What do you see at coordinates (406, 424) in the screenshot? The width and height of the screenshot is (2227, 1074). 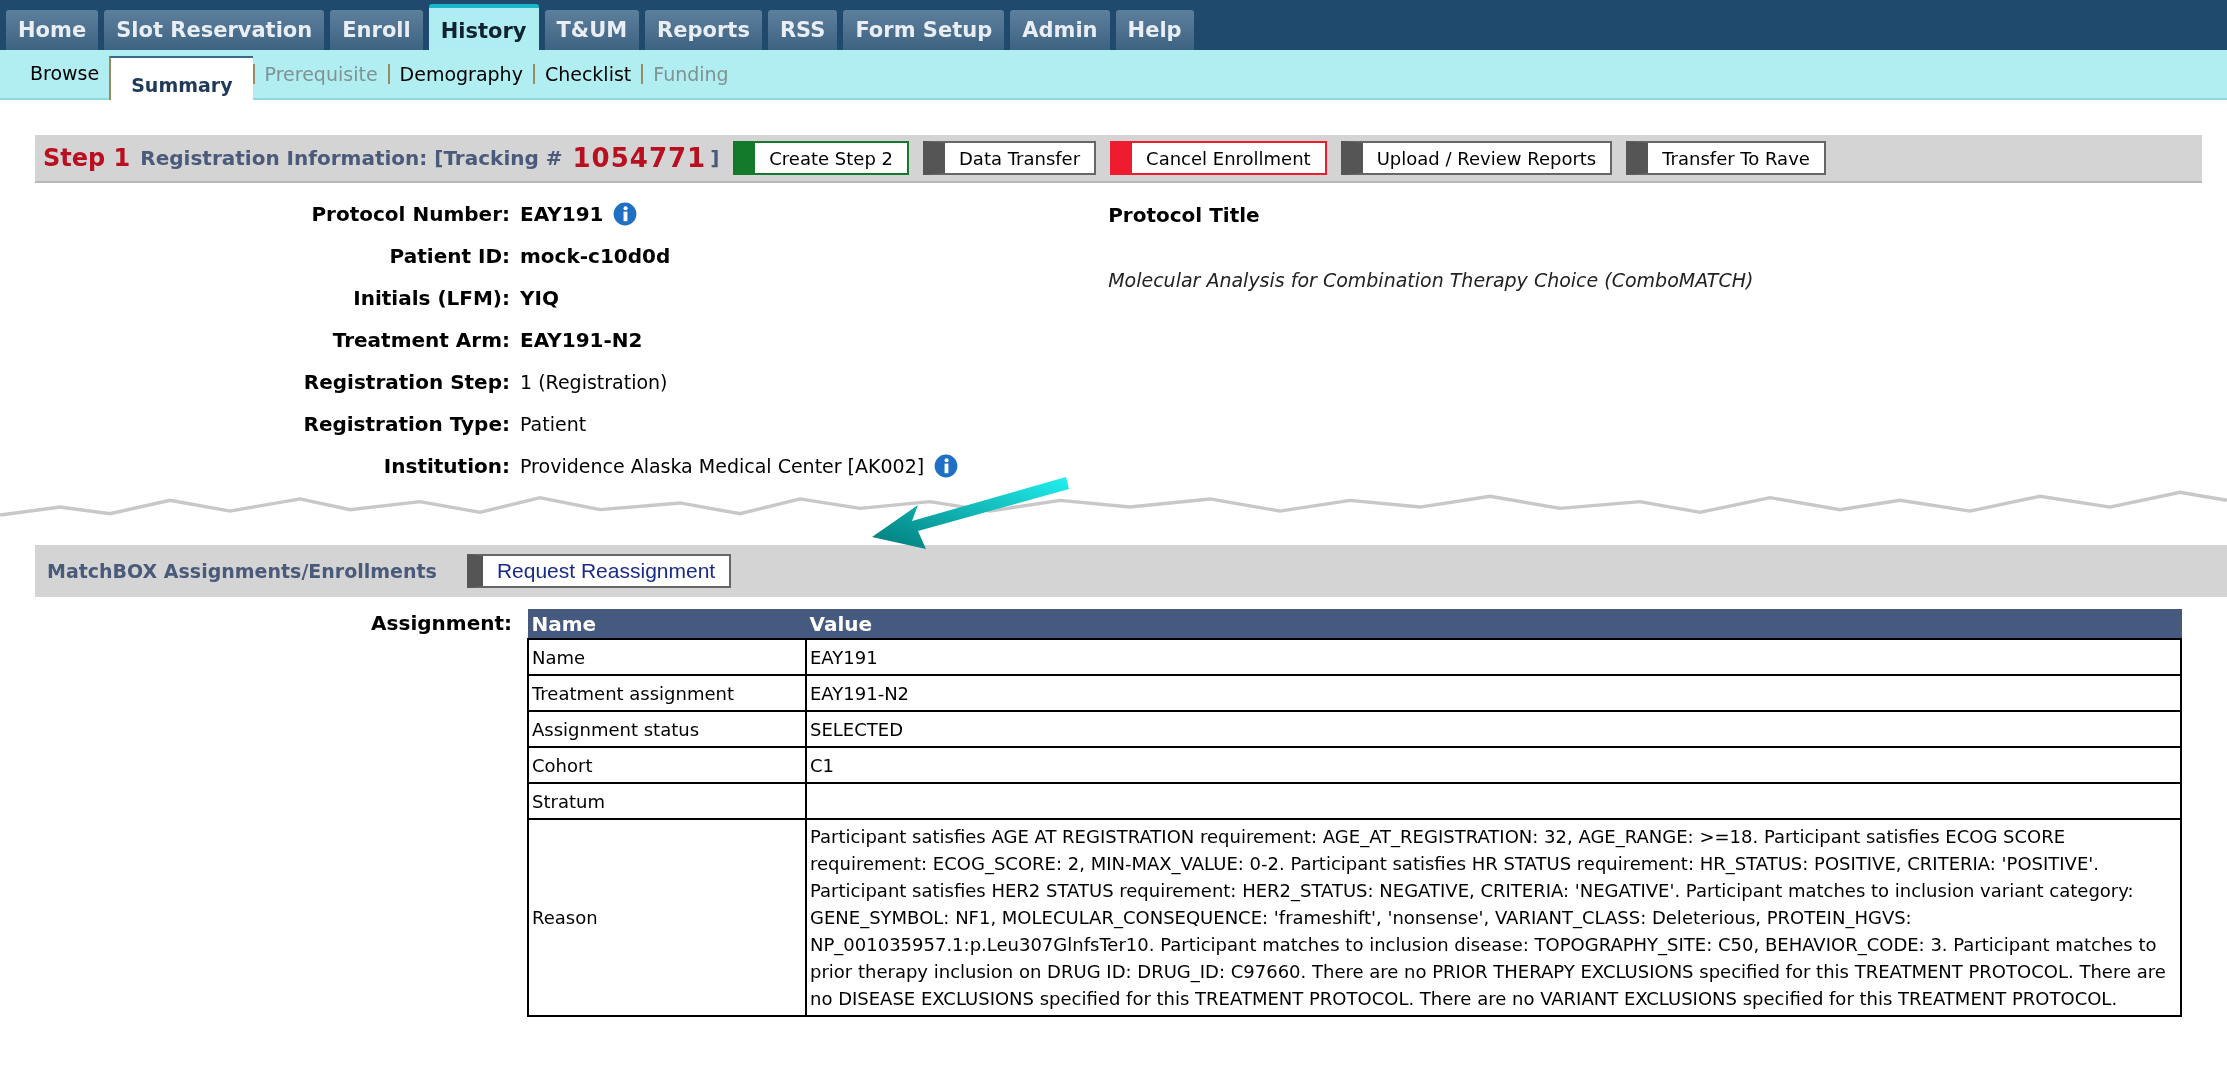 I see `field-label: Registration Type:` at bounding box center [406, 424].